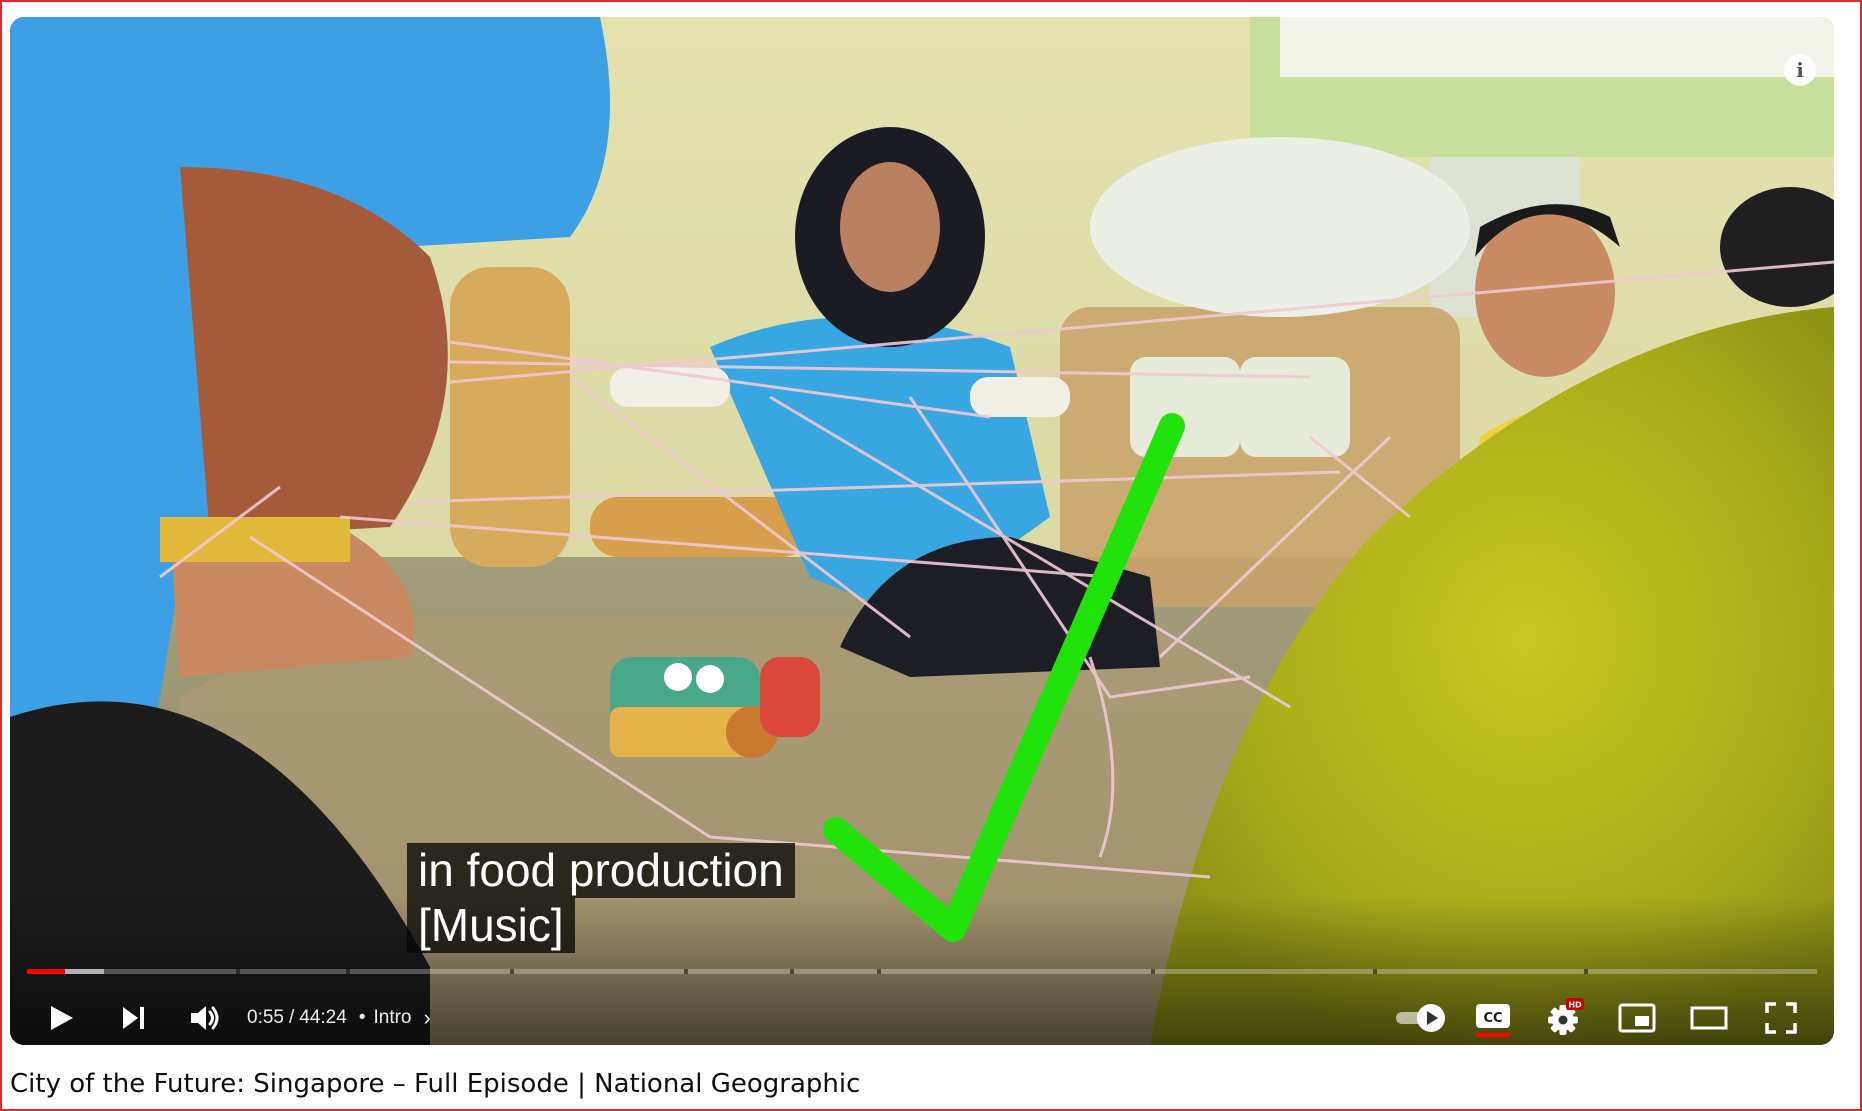  I want to click on caption-line: [Music], so click(491, 925).